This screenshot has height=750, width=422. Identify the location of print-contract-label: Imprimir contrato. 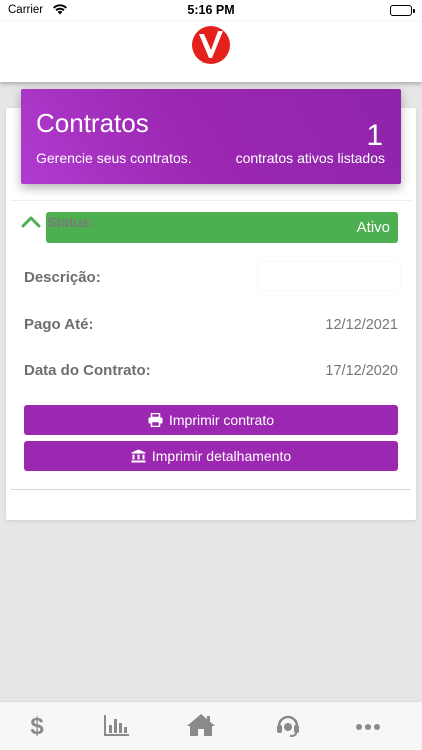
(221, 420).